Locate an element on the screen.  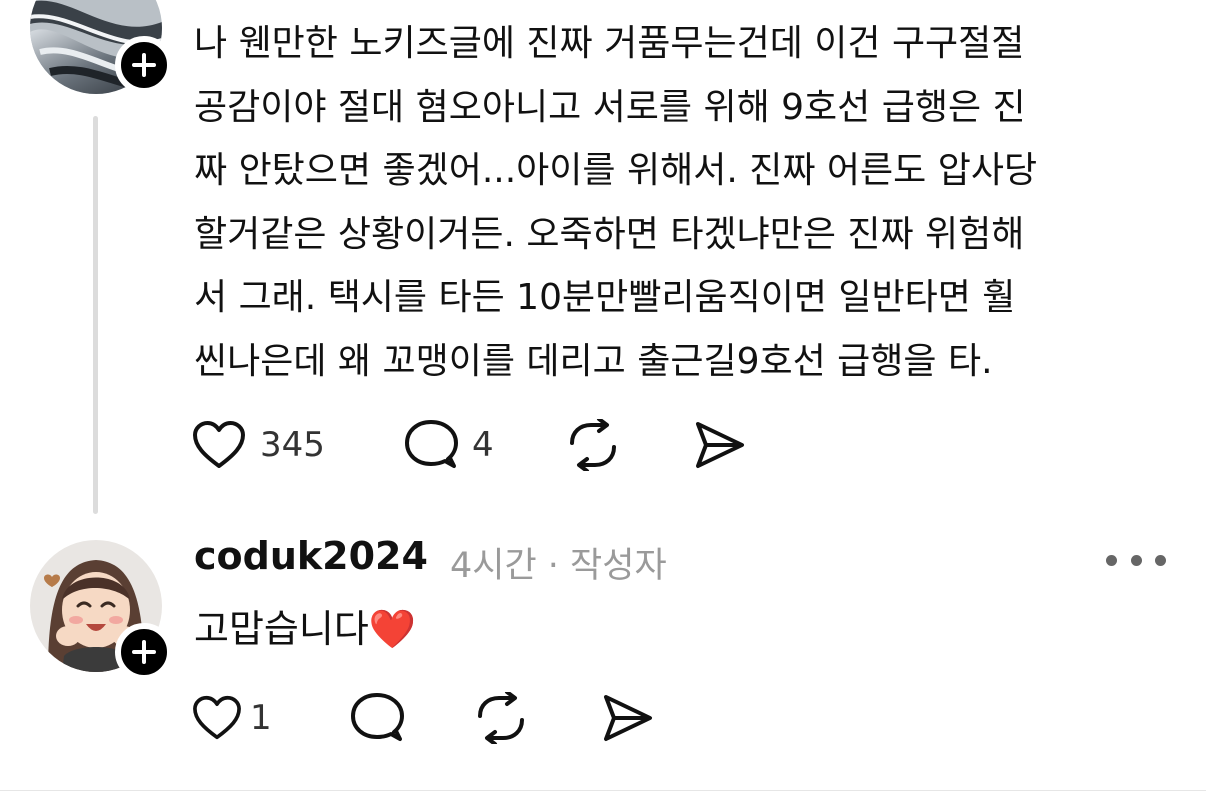
reply-username: coduk2024 is located at coordinates (311, 556).